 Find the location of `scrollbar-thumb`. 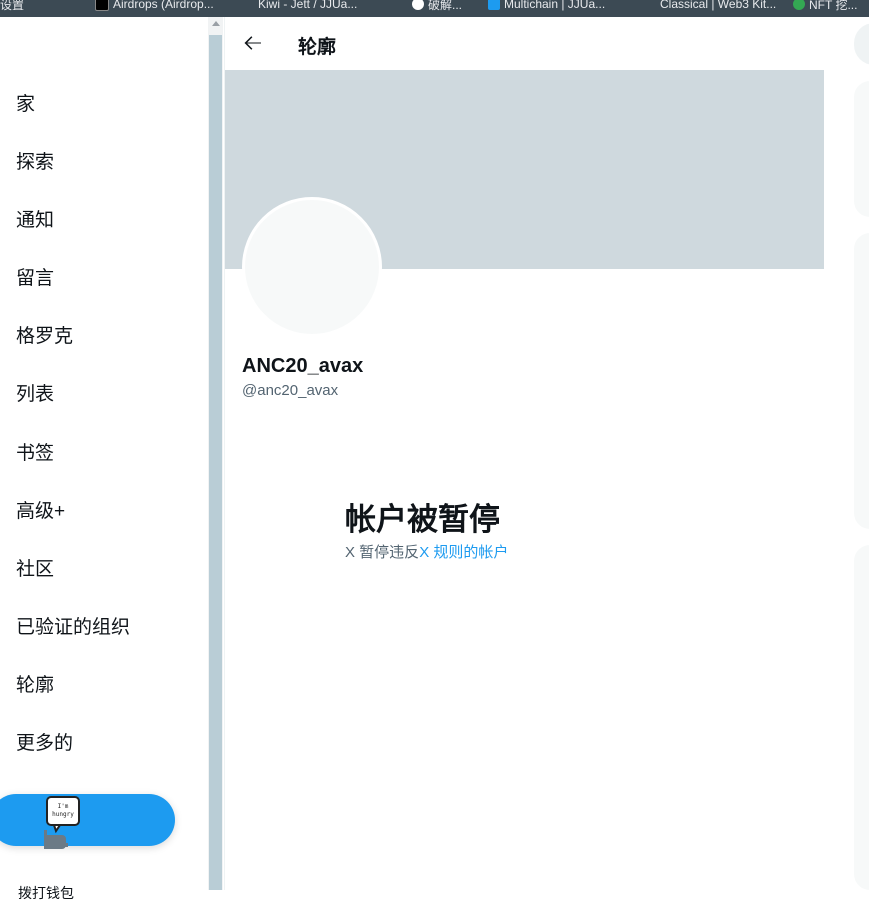

scrollbar-thumb is located at coordinates (215, 462).